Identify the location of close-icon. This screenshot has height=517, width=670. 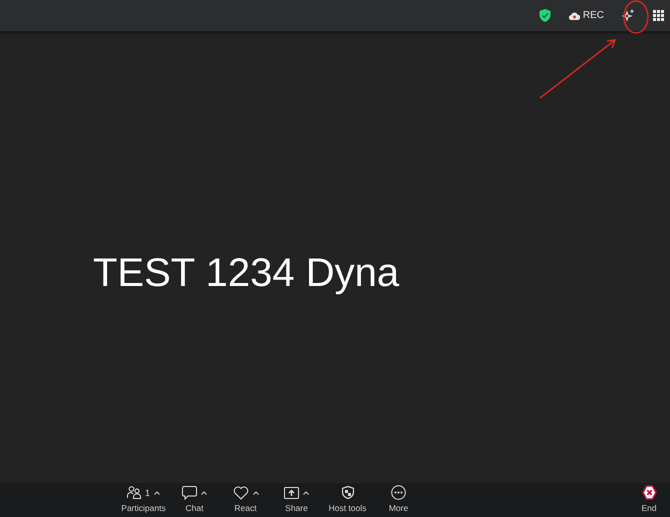
(649, 492).